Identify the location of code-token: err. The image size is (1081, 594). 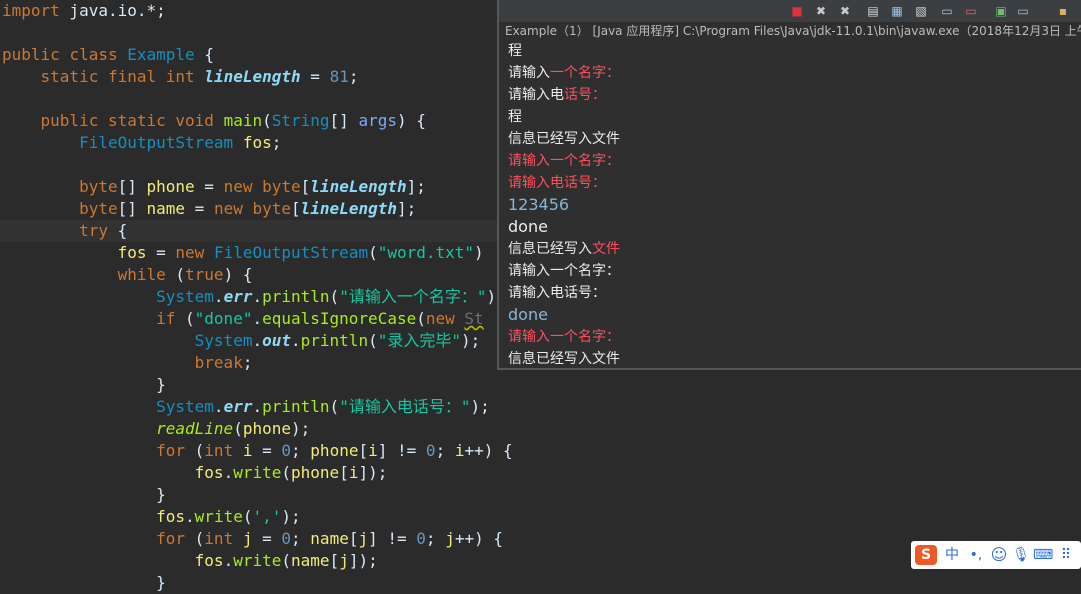
(238, 296).